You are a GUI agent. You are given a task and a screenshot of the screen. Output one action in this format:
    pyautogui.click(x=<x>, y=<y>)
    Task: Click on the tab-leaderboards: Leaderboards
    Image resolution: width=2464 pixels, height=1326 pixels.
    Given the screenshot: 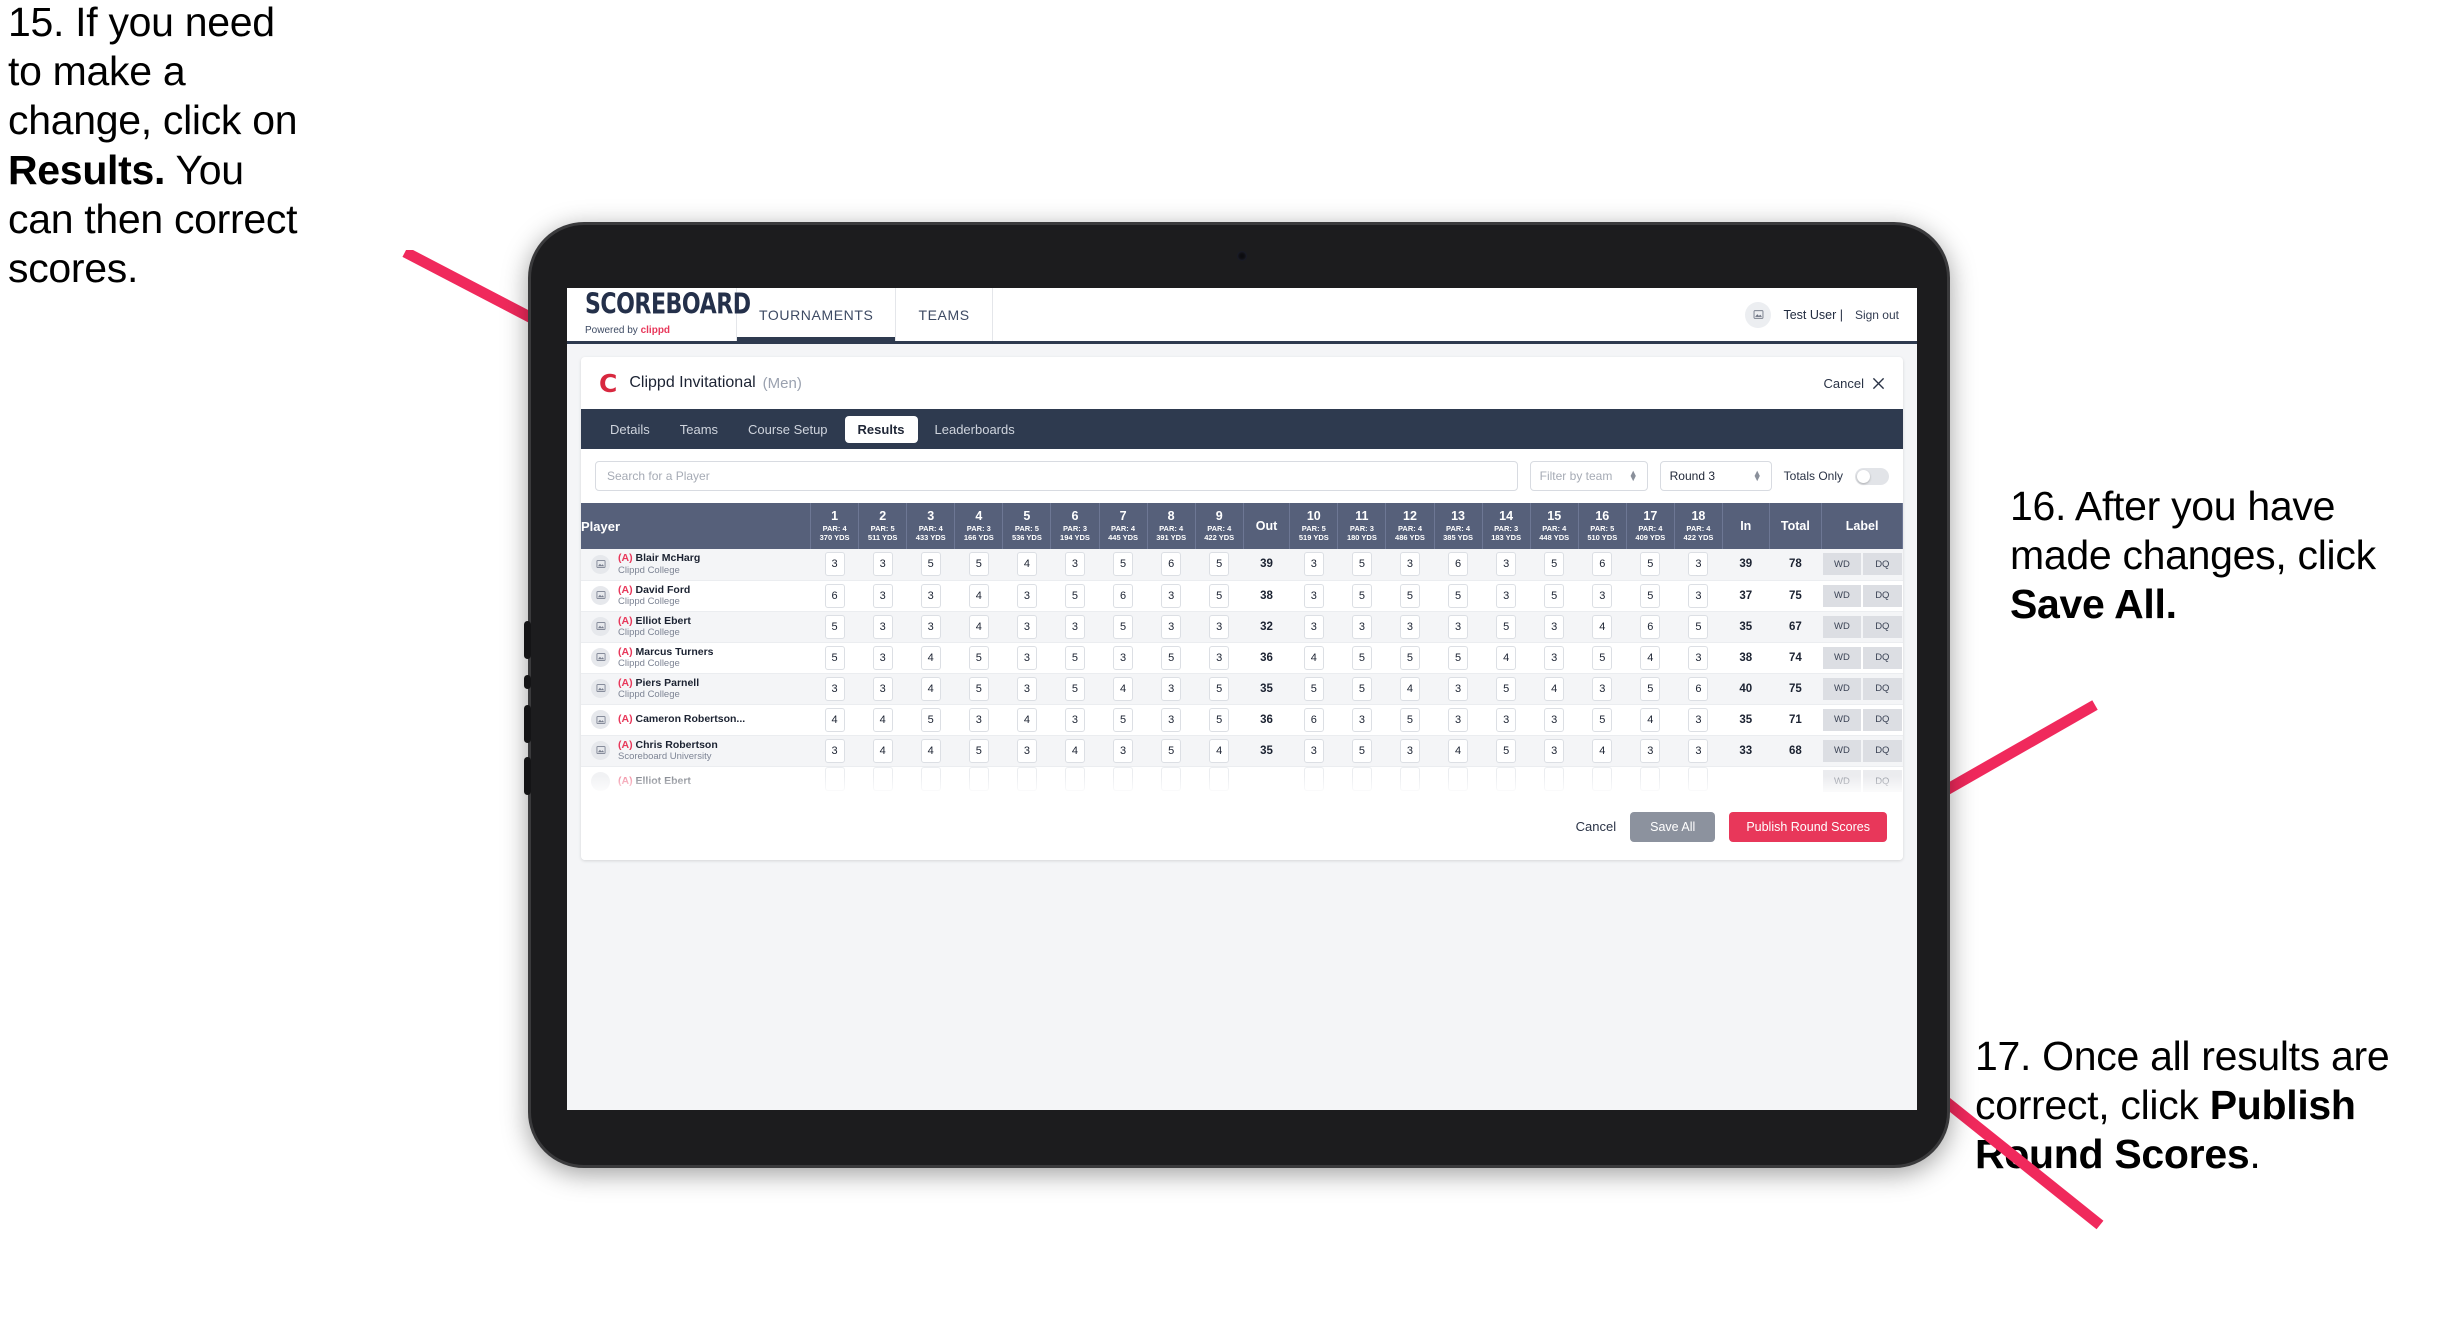 What is the action you would take?
    pyautogui.click(x=975, y=429)
    